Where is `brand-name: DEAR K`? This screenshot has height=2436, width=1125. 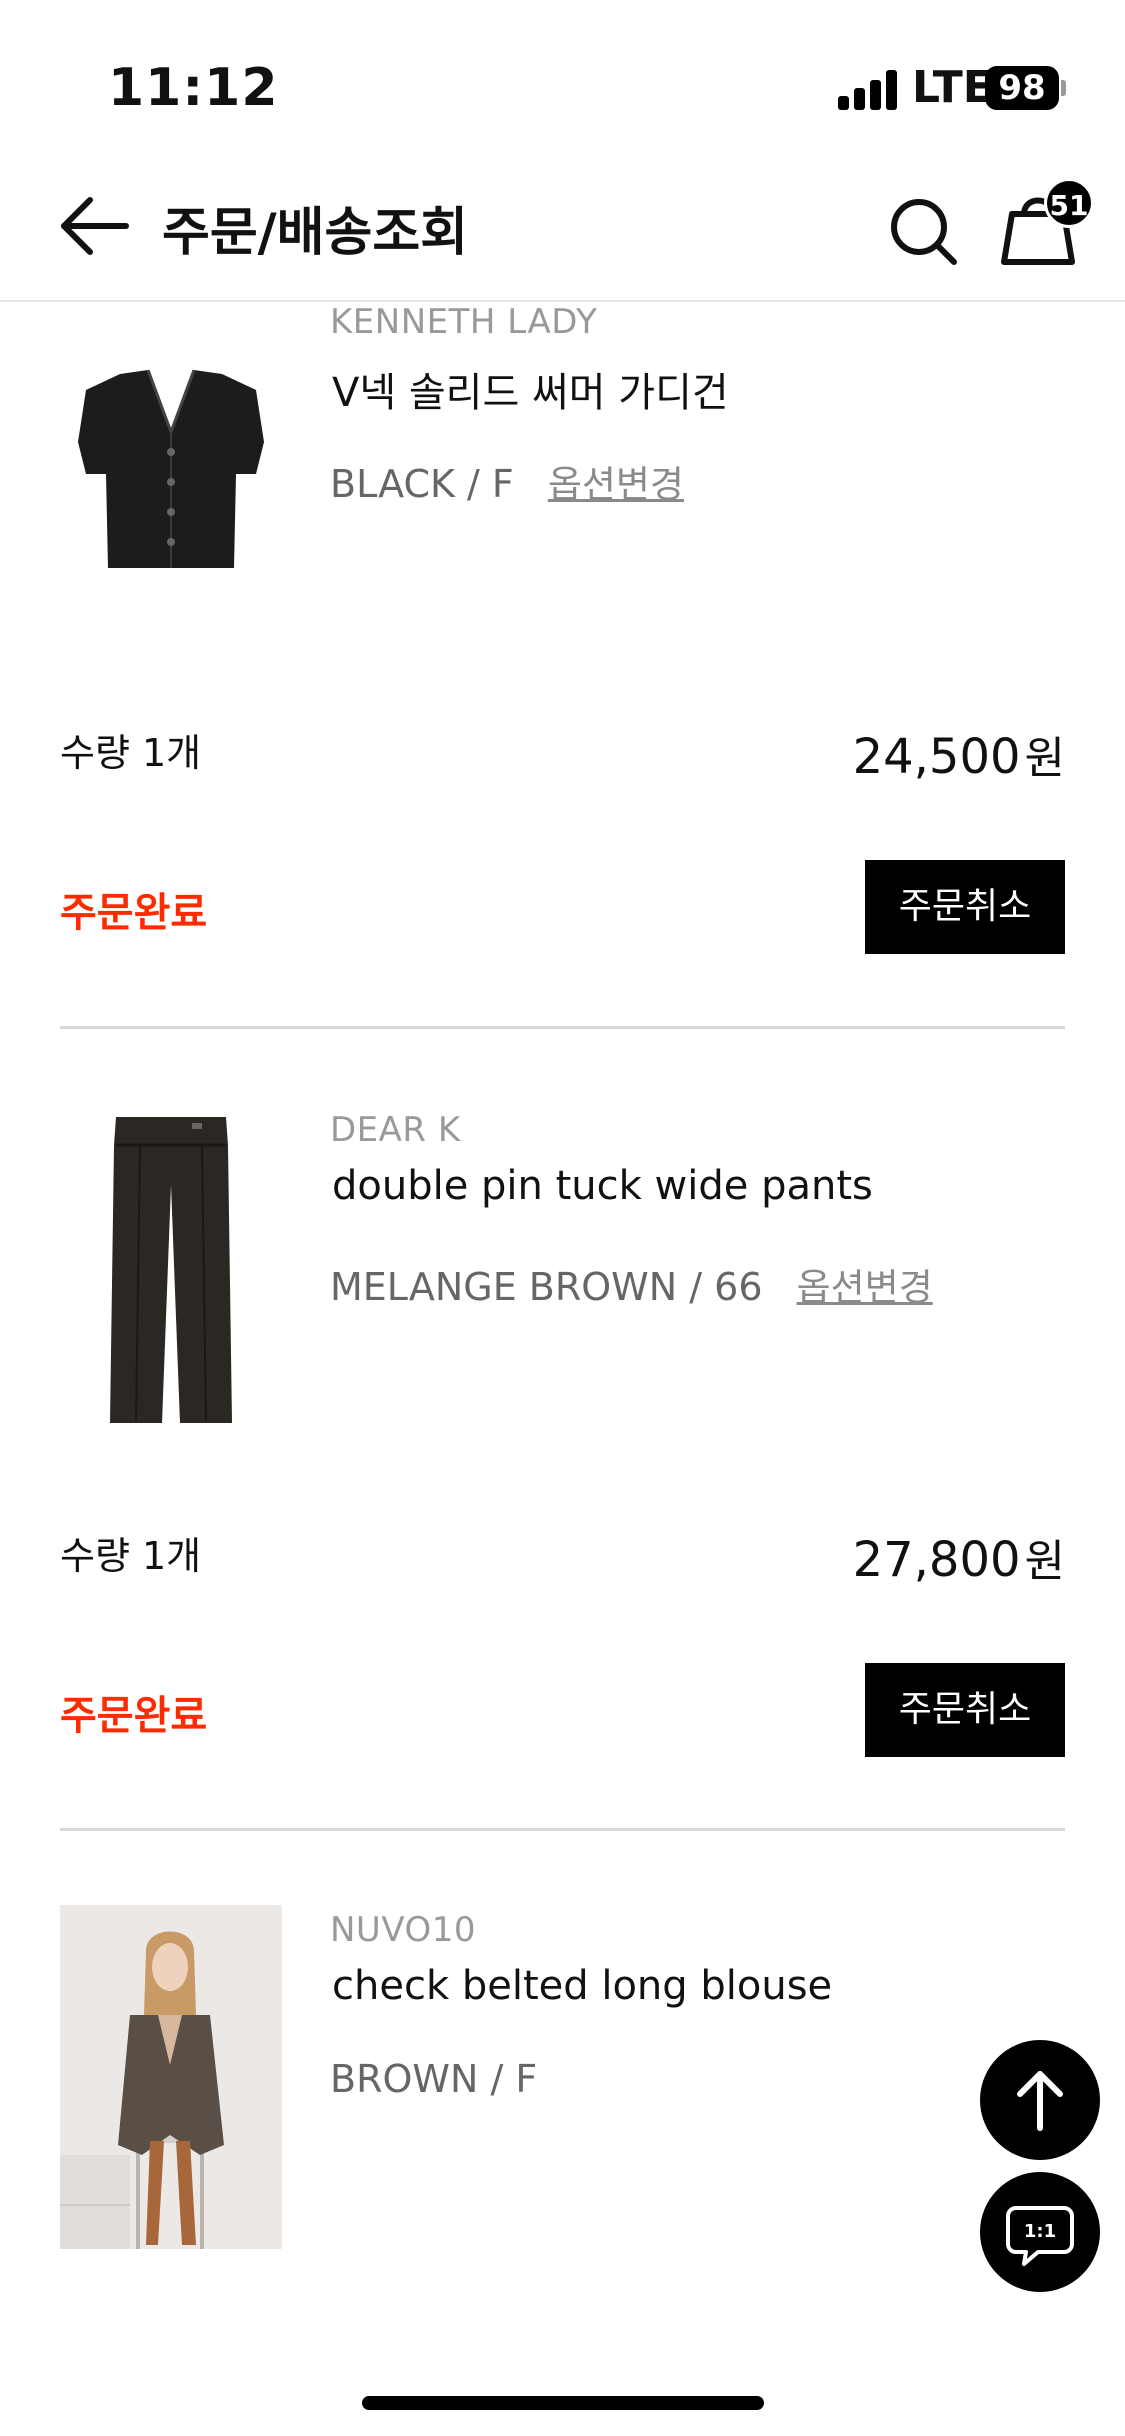 brand-name: DEAR K is located at coordinates (395, 1130).